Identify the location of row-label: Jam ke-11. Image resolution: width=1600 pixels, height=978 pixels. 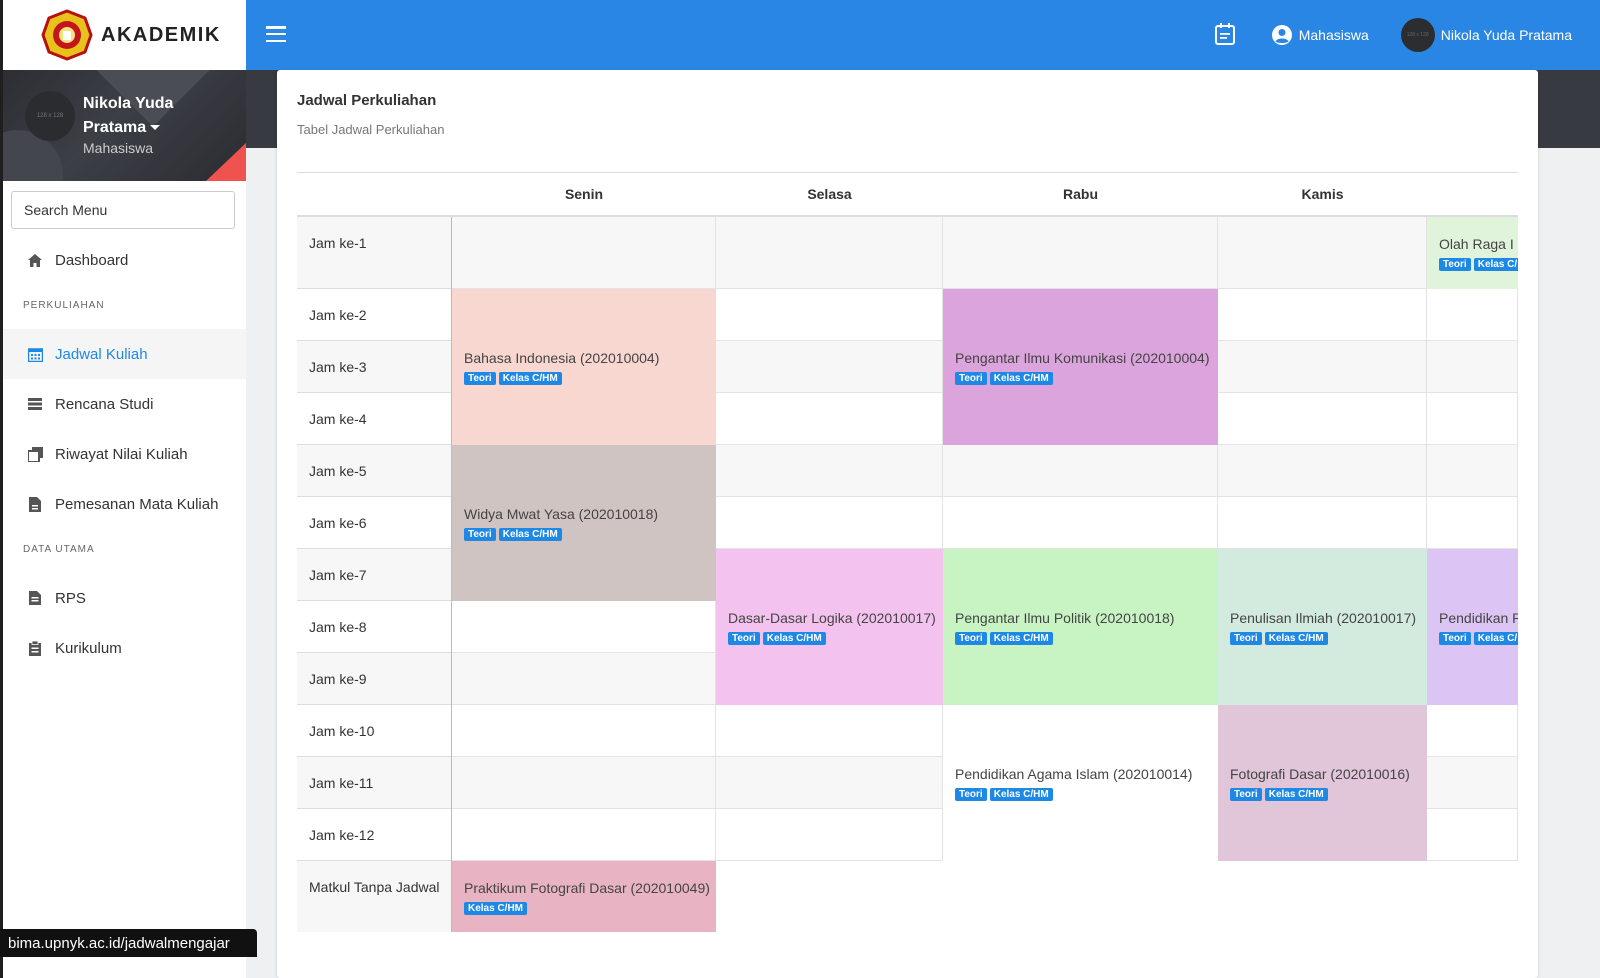
(374, 783).